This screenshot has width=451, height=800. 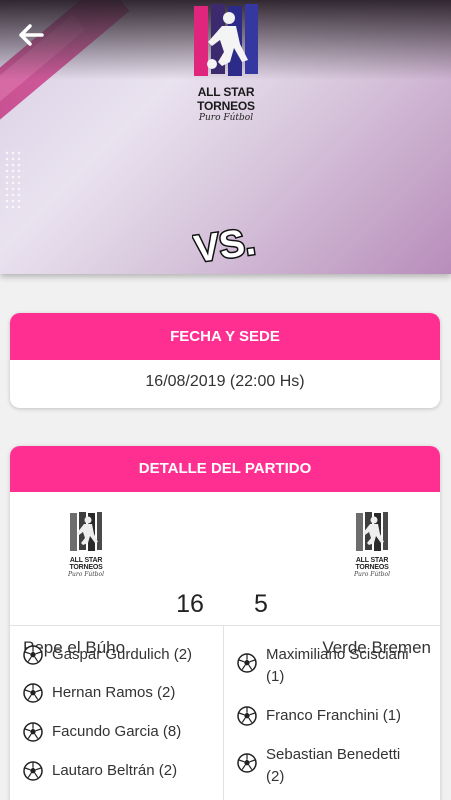 I want to click on list-item: Sebastian Benedetti (2), so click(x=318, y=766).